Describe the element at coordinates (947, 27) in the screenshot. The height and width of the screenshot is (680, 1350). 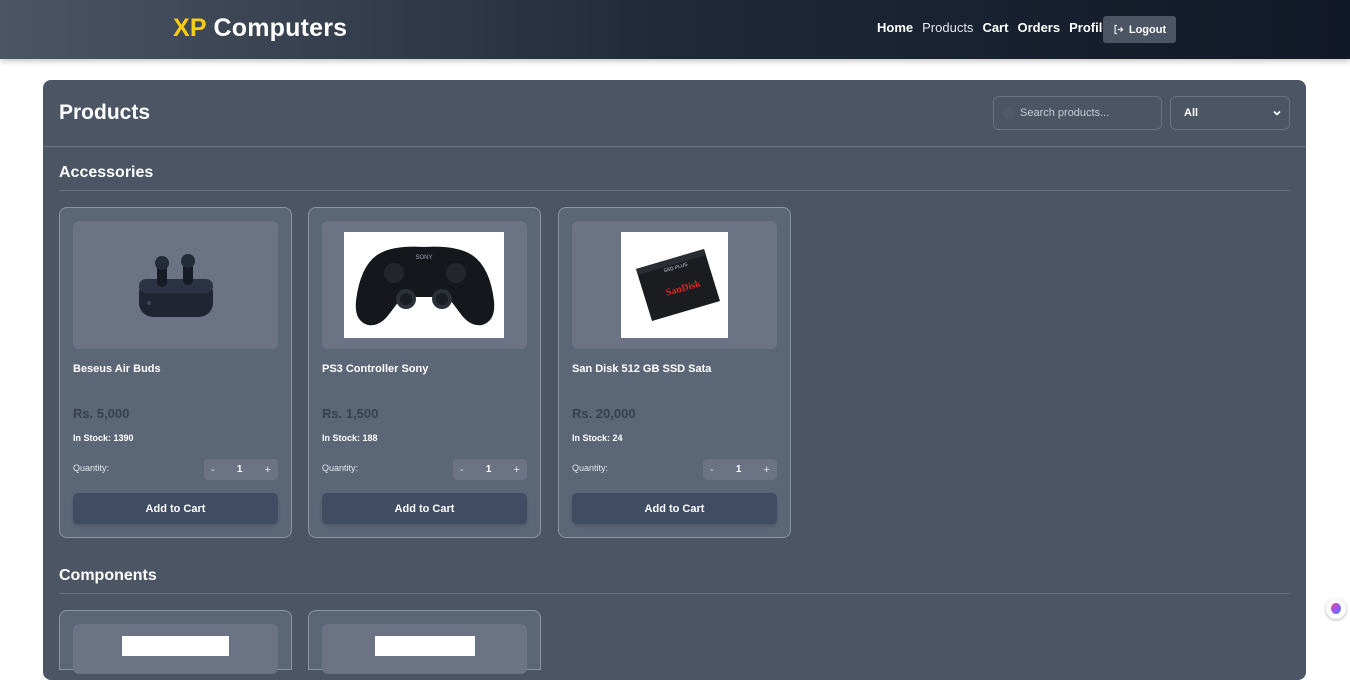
I see `nav-link-products: Products` at that location.